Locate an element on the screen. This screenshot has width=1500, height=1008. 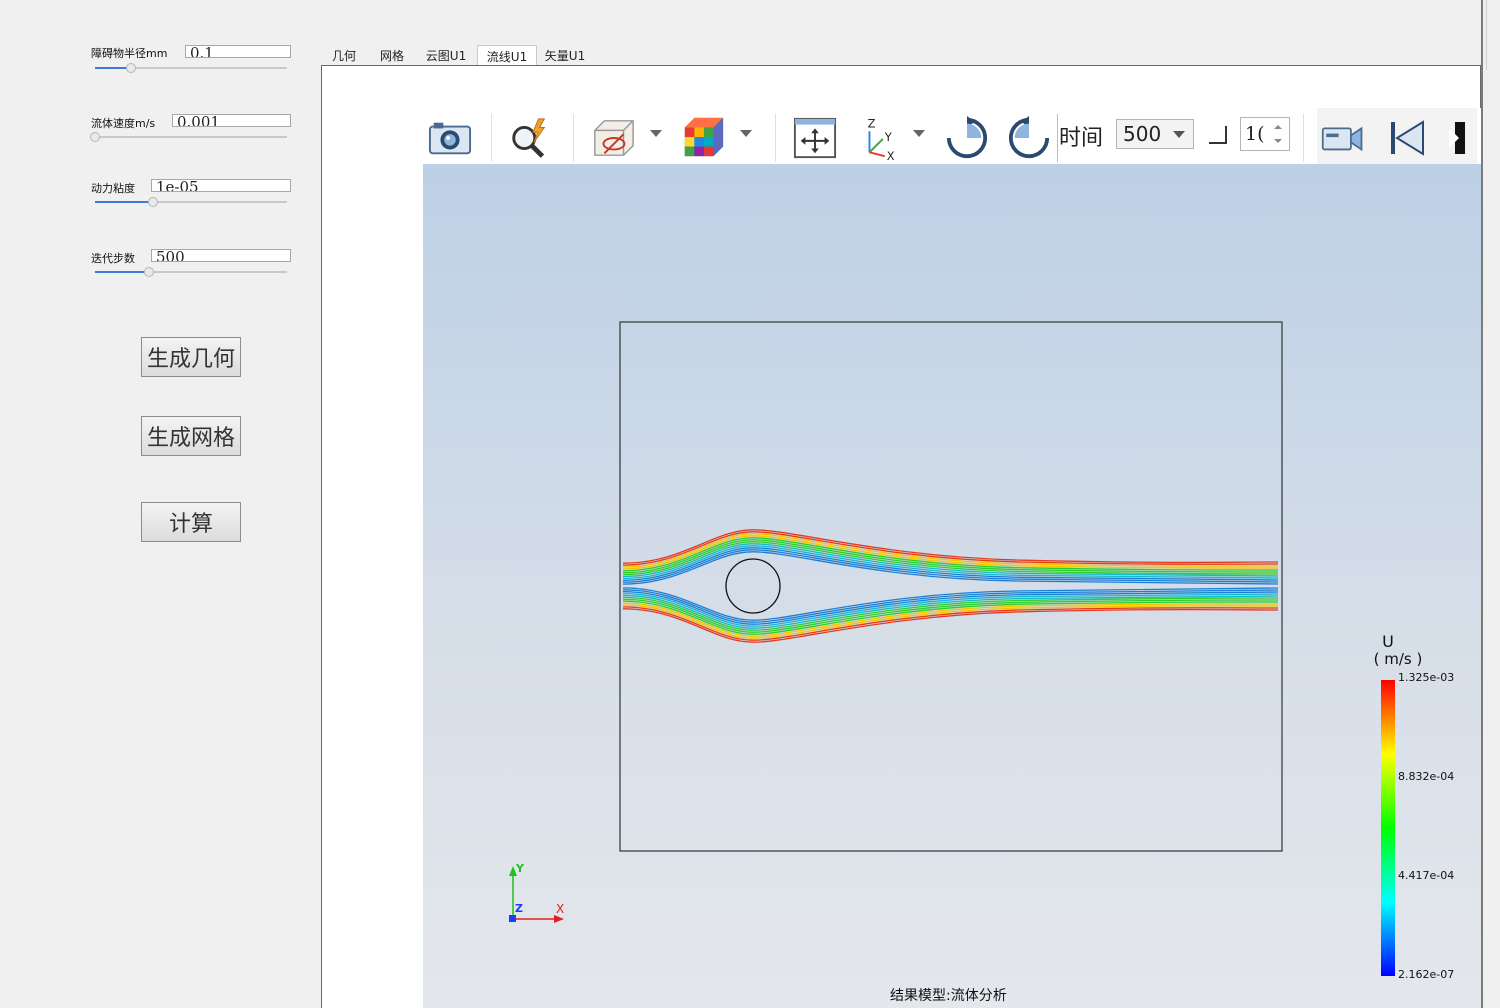
color-cube-icon is located at coordinates (703, 138).